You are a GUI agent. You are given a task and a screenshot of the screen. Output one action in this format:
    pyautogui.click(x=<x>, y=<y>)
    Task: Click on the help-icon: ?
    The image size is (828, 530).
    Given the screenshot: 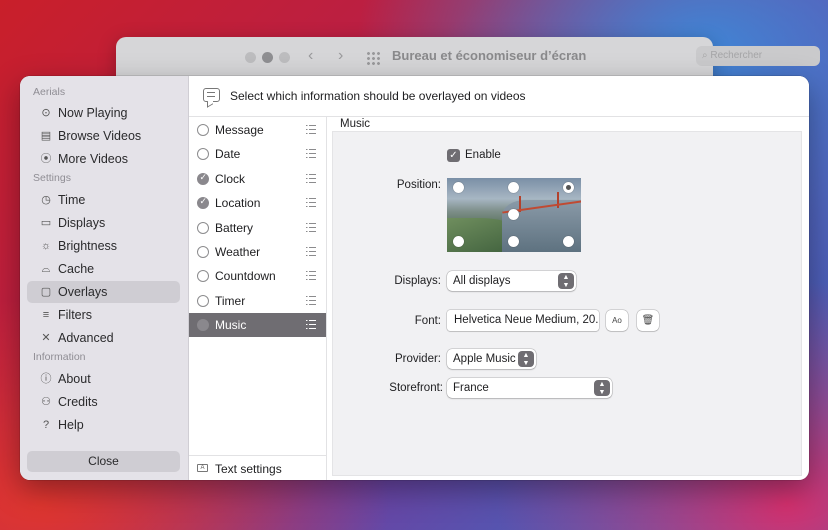 What is the action you would take?
    pyautogui.click(x=46, y=425)
    